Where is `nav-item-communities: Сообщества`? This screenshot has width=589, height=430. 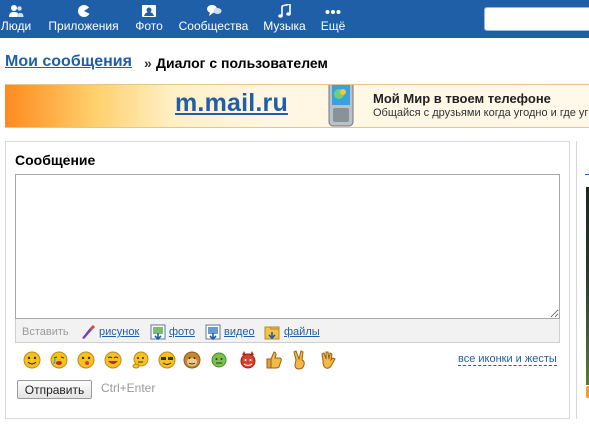 nav-item-communities: Сообщества is located at coordinates (213, 19).